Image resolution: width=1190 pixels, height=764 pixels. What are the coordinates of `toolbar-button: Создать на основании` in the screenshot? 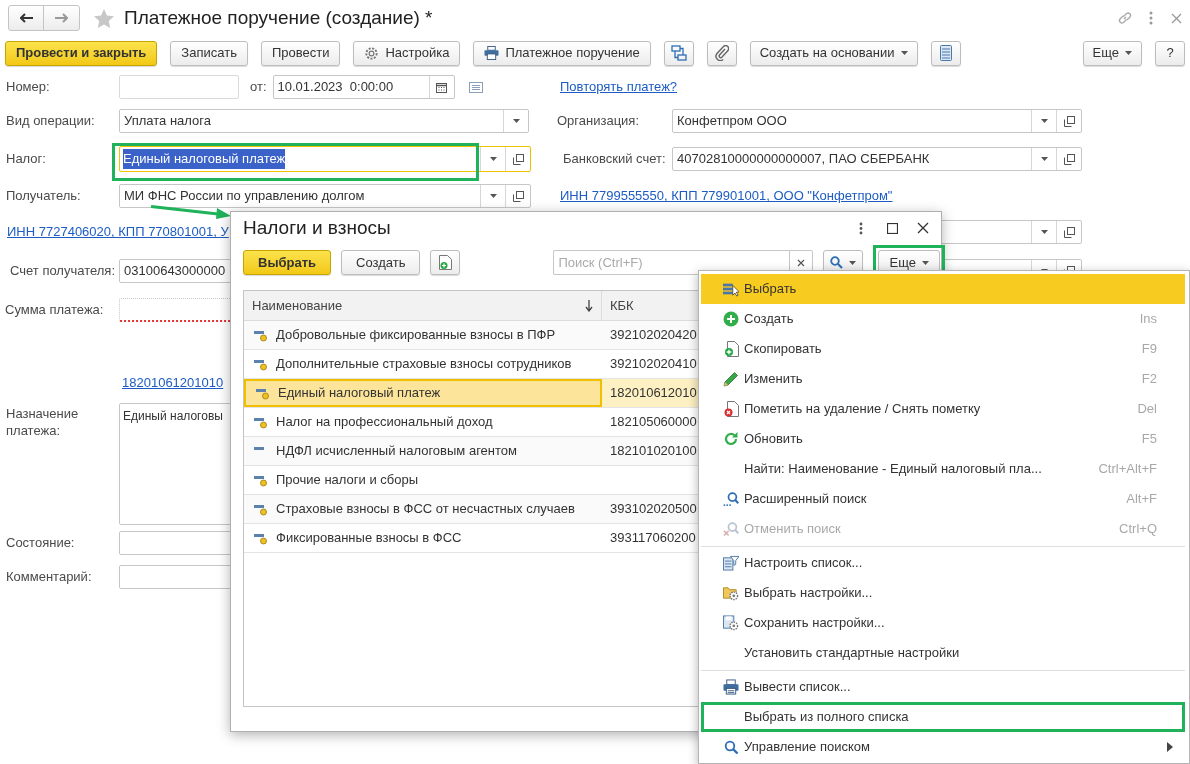 It's located at (833, 53).